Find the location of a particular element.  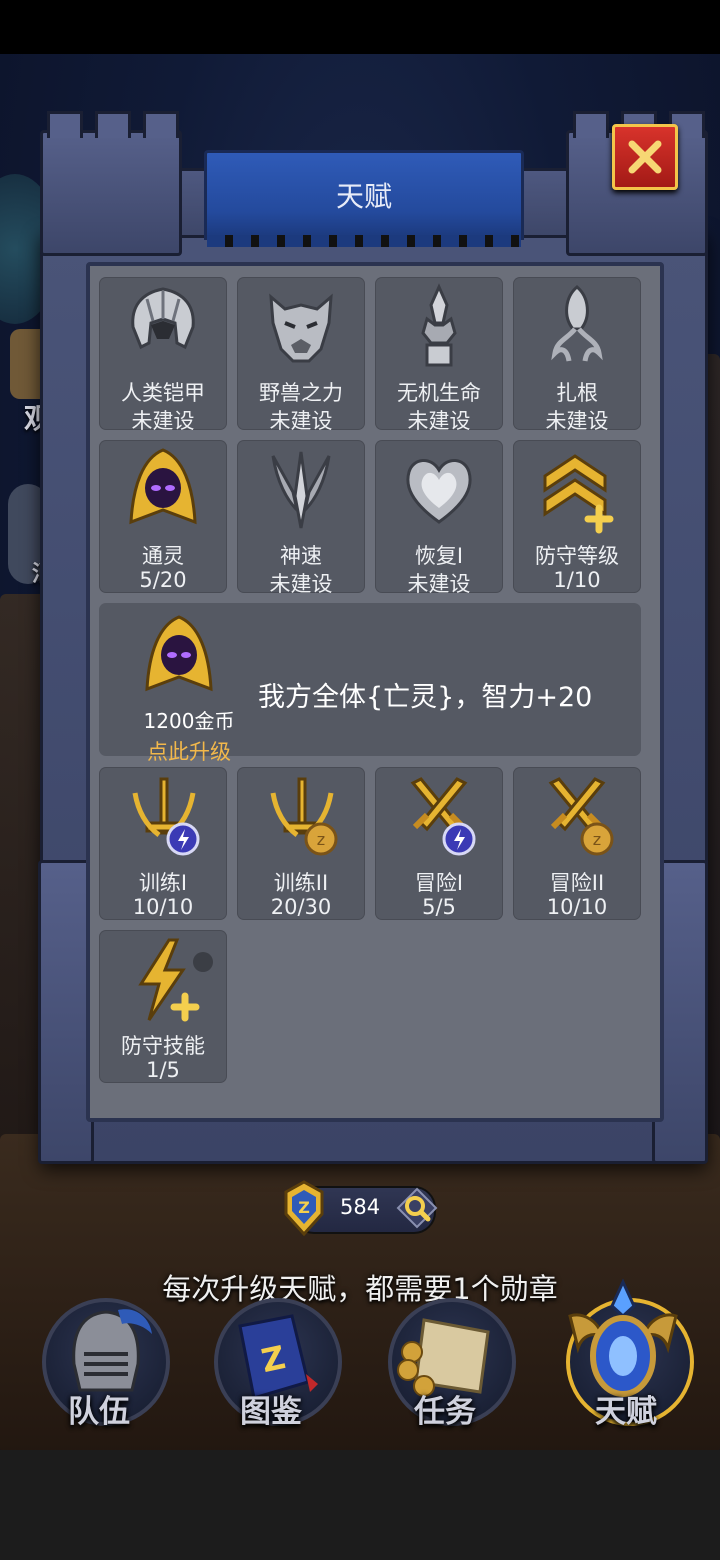

nav-label-talent: 天赋 is located at coordinates (626, 1412).